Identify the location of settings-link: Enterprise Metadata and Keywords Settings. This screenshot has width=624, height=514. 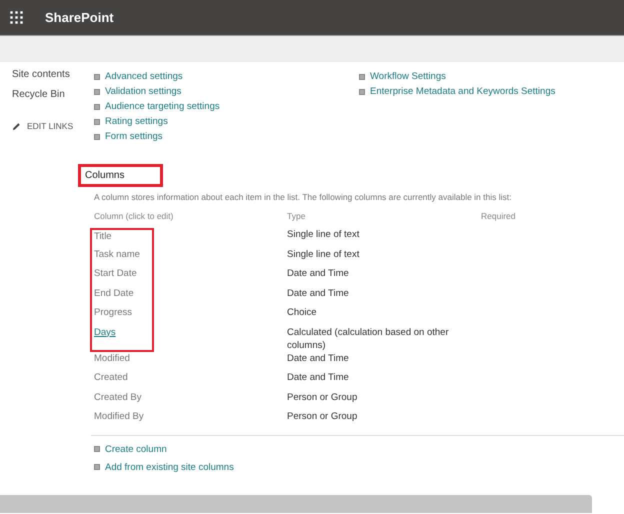
(491, 91).